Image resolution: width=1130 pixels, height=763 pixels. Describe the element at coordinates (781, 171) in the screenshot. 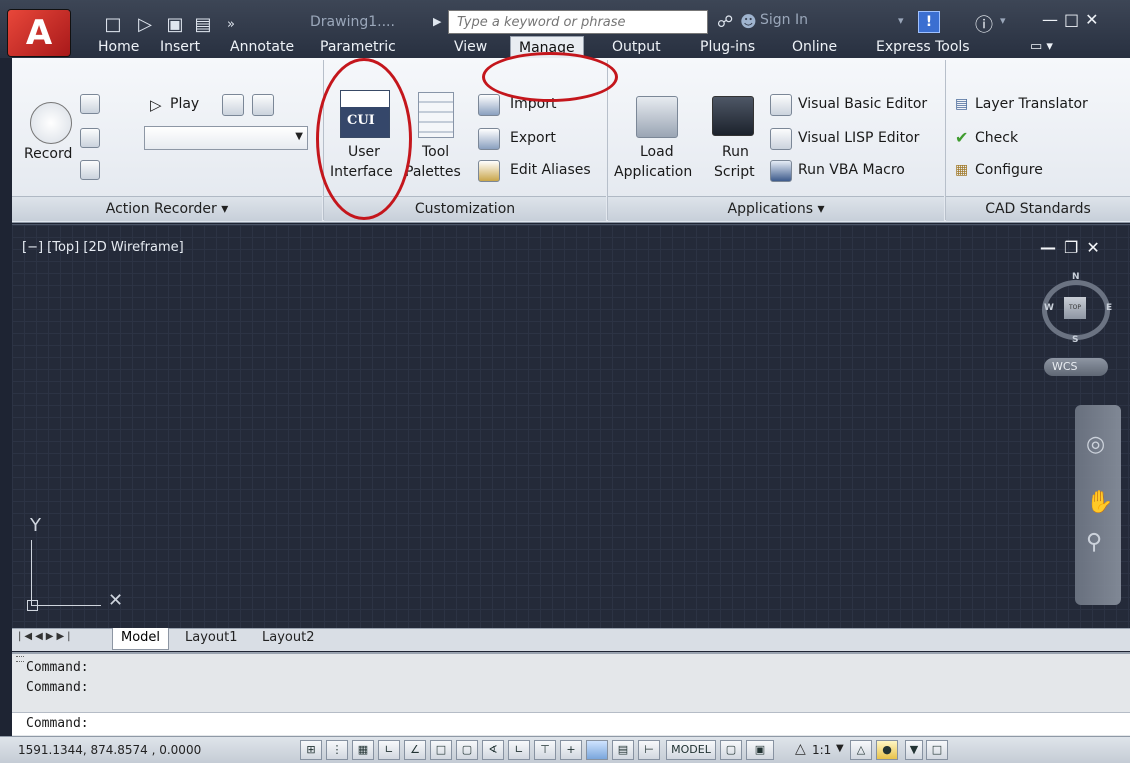

I see `run-vba-macro-icon` at that location.